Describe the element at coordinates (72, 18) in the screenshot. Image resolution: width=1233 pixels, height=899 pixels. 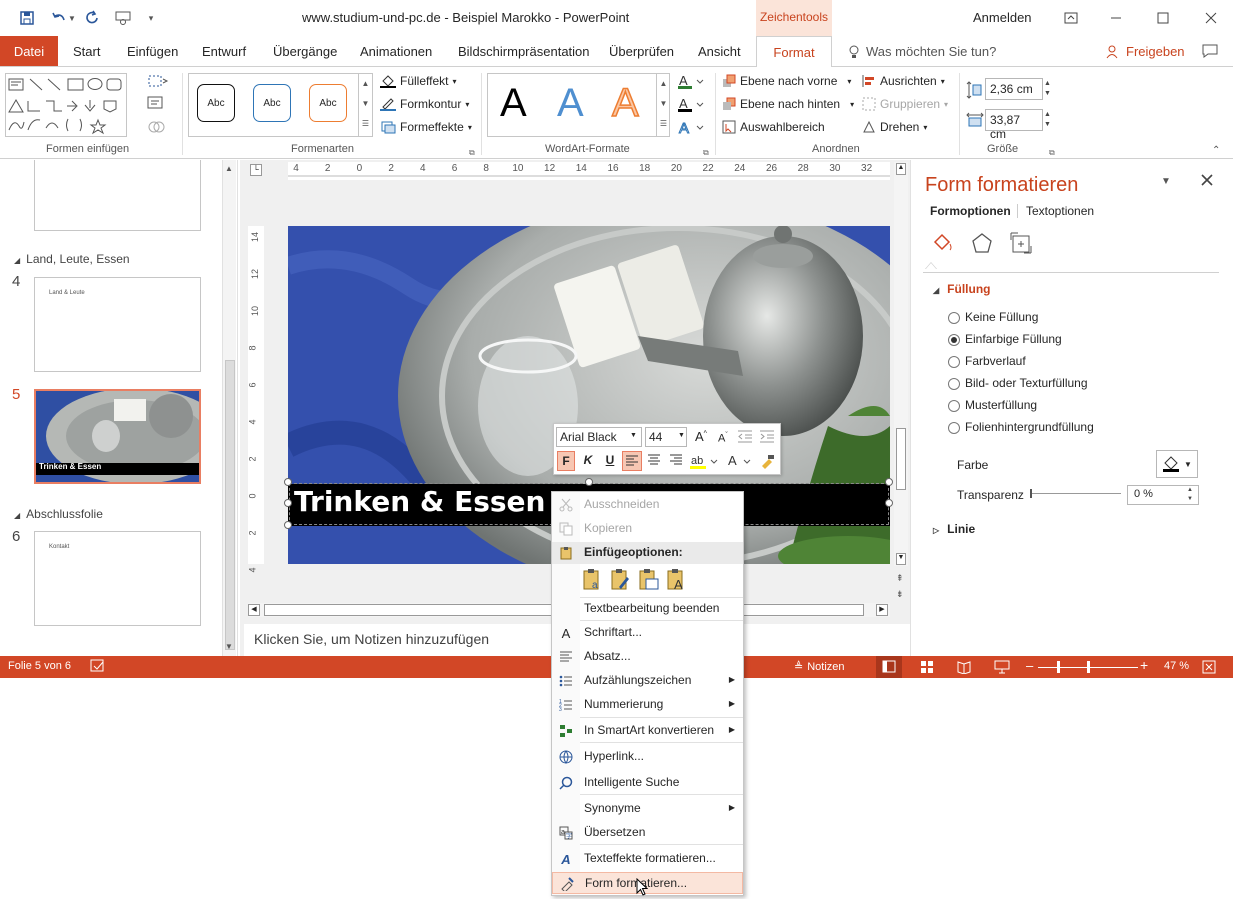
I see `undo-dropdown-icon: ▼` at that location.